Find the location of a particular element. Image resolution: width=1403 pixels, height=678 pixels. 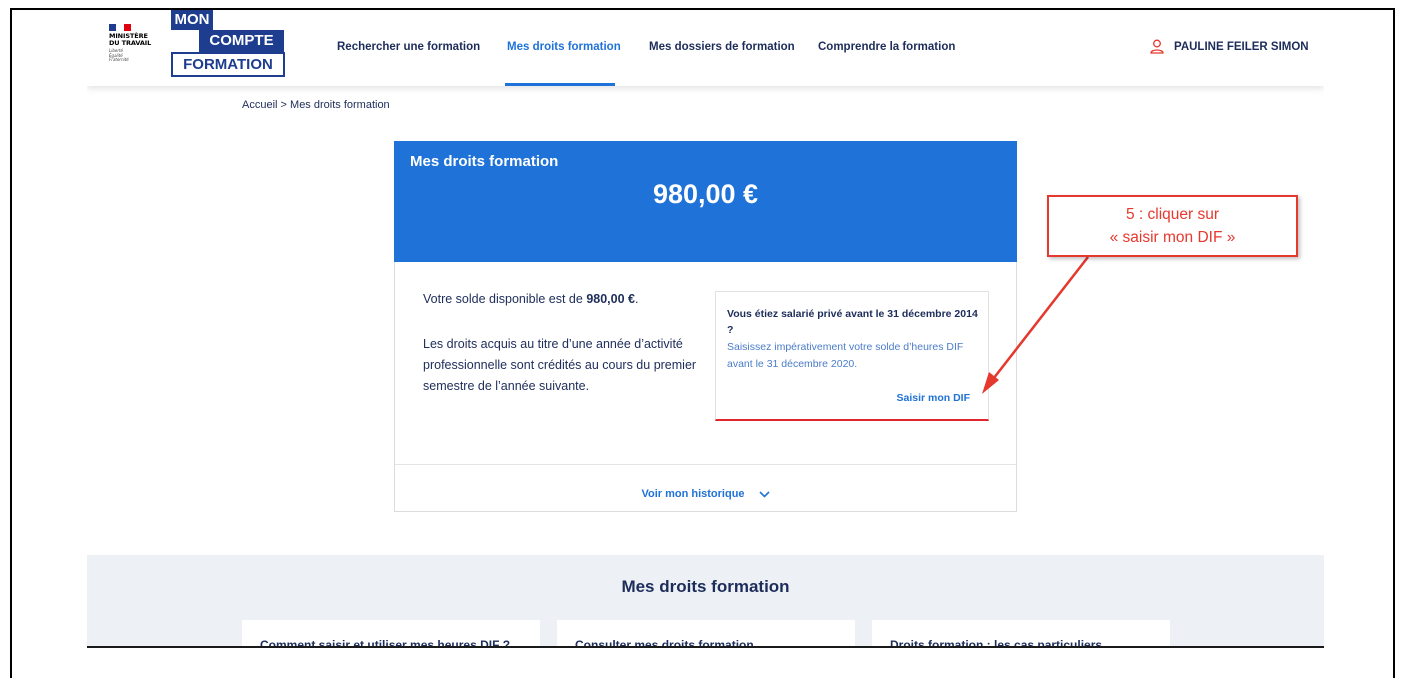

annotation-line2: « saisir mon DIF » is located at coordinates (1172, 237).